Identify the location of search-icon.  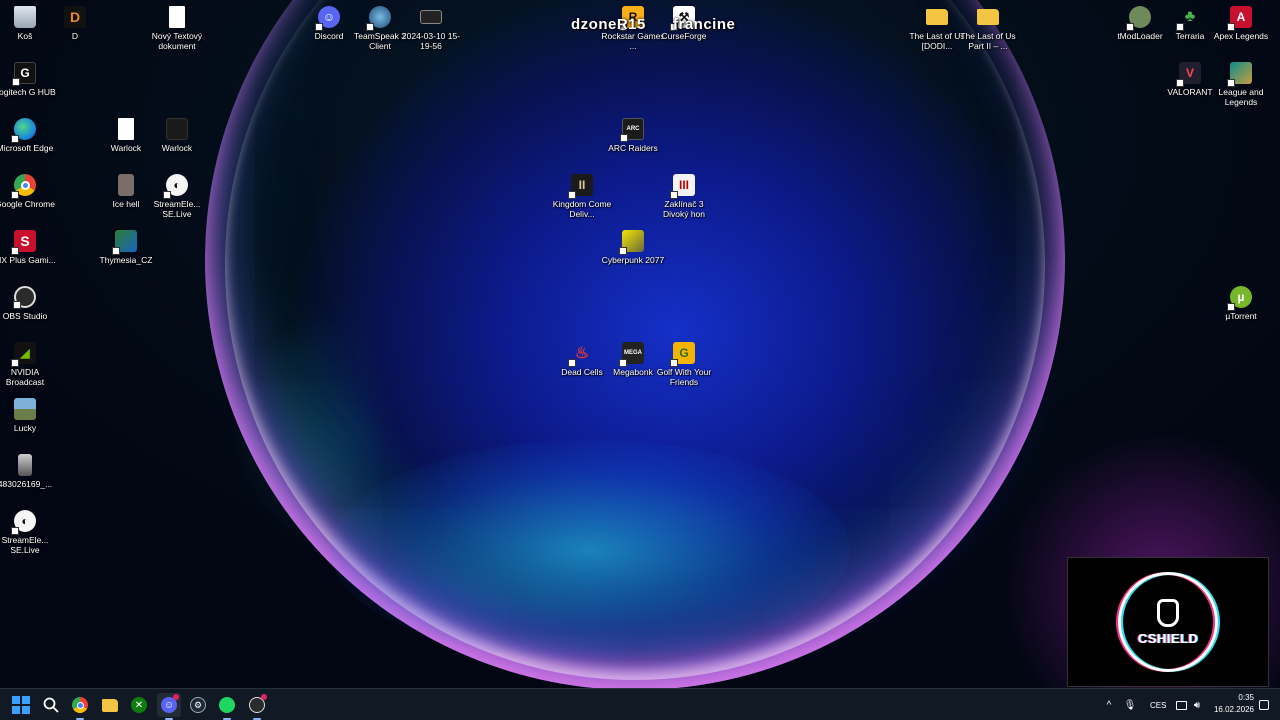
(51, 705).